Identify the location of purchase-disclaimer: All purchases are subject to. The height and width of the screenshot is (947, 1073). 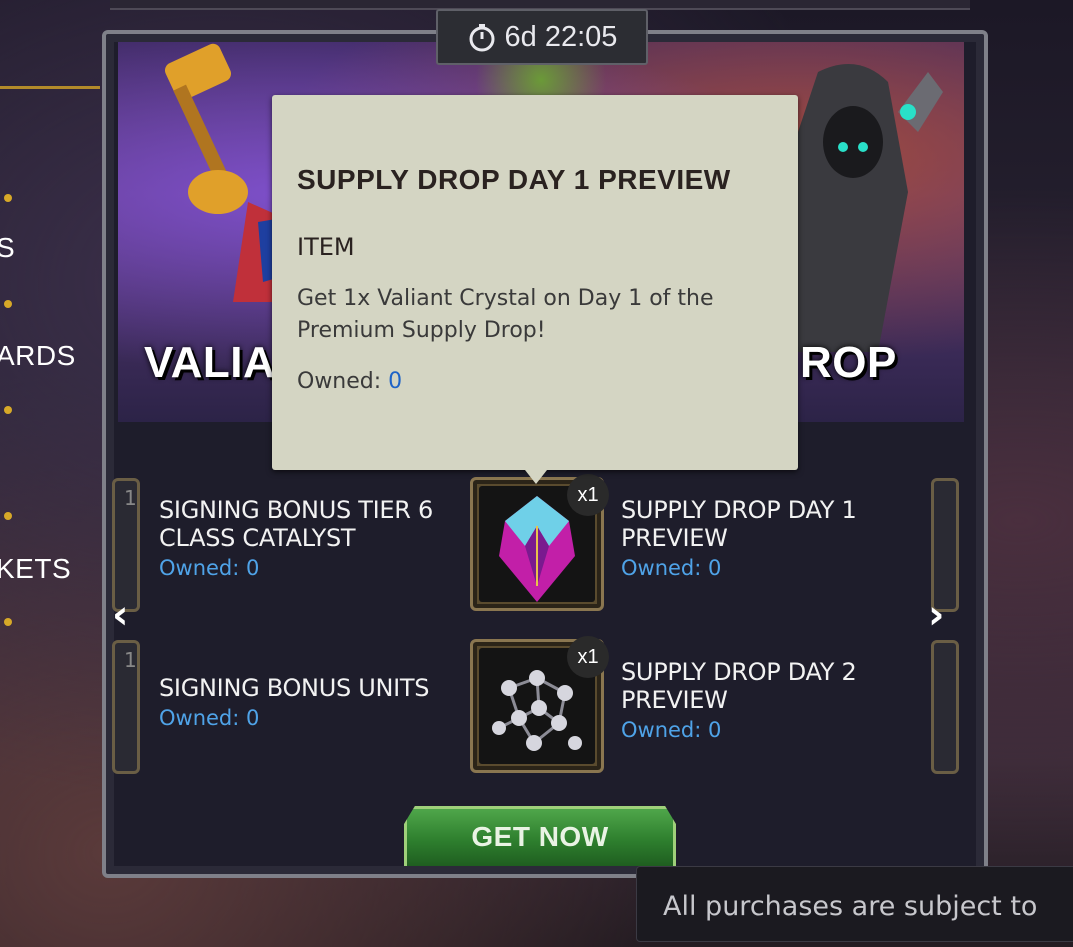
(854, 904).